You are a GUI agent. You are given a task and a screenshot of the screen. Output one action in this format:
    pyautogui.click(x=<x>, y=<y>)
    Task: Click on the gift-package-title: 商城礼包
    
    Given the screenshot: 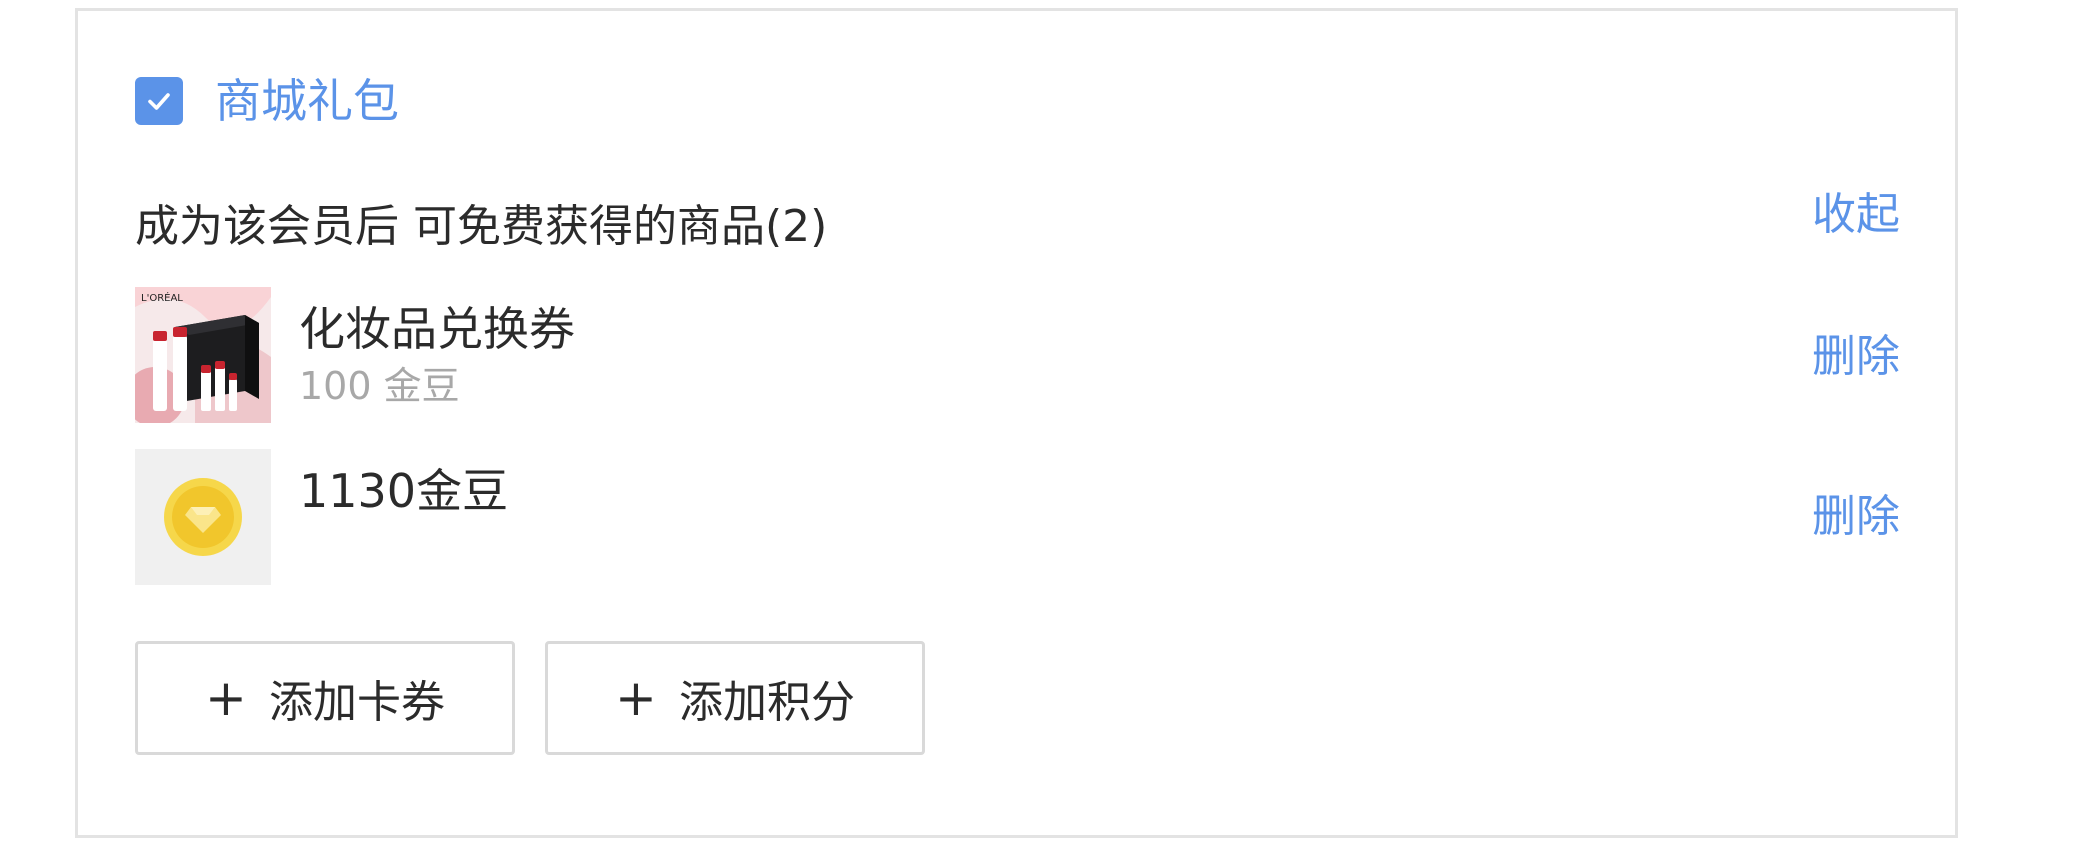 What is the action you would take?
    pyautogui.click(x=307, y=101)
    